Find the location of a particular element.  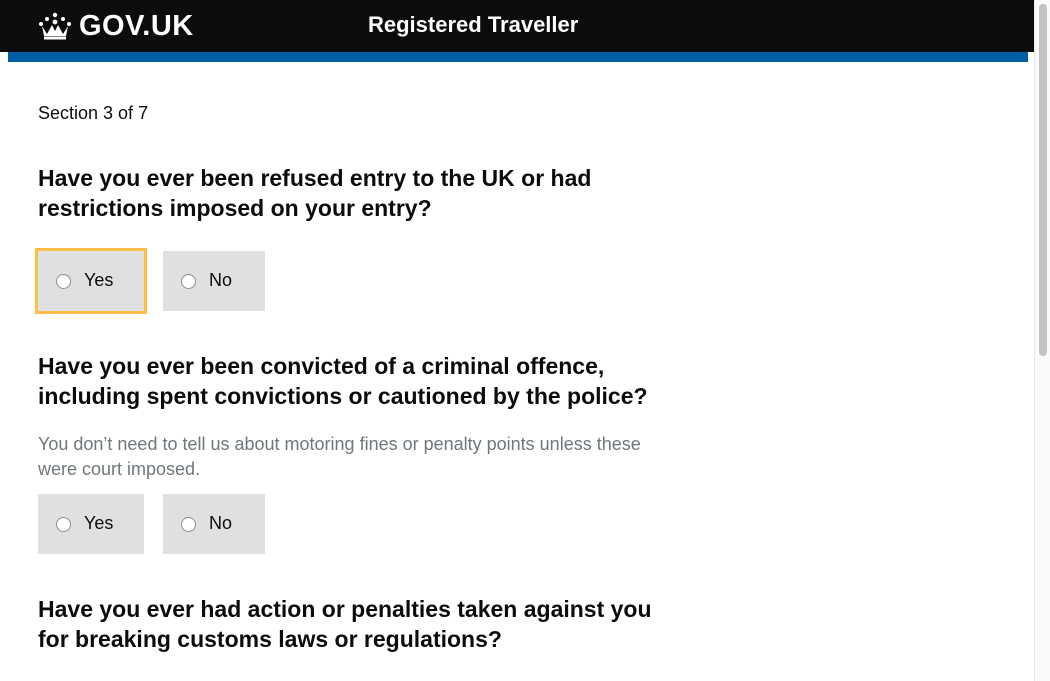

section-counter: Section 3 of 7 is located at coordinates (93, 113).